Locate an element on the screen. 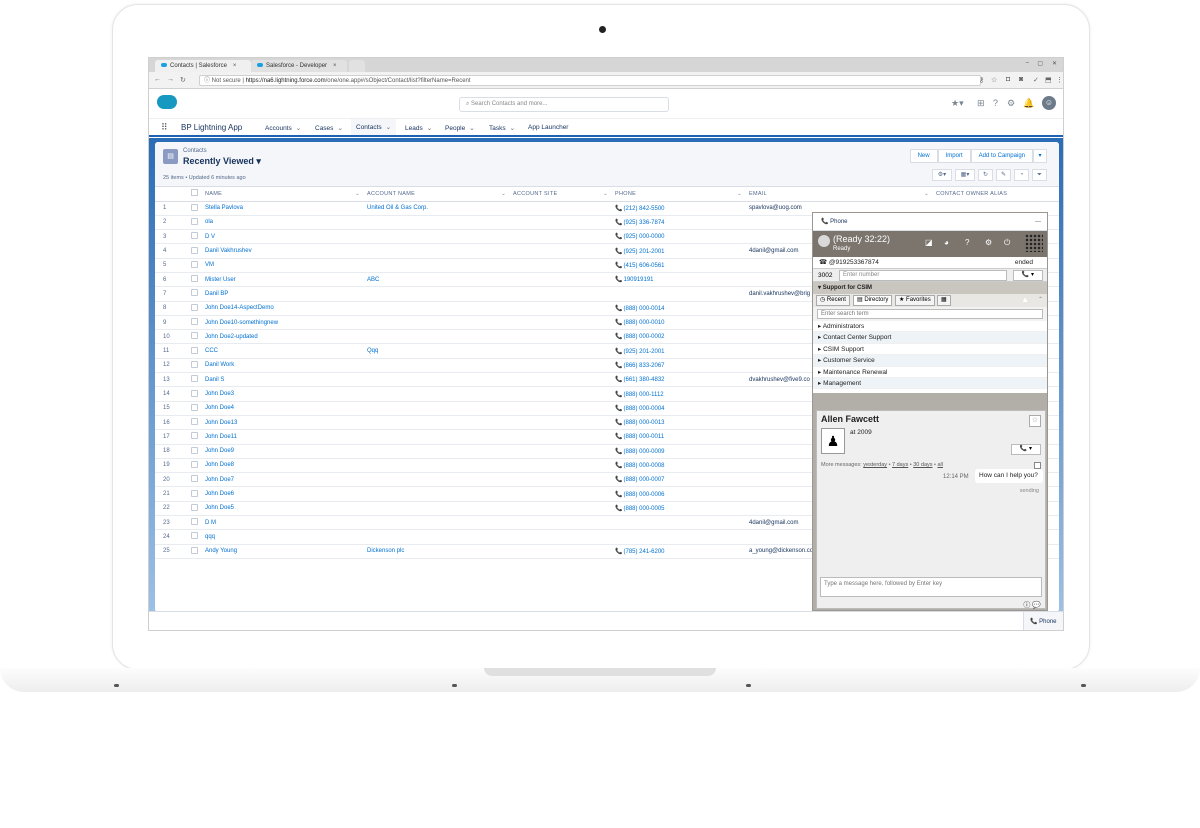 This screenshot has width=1200, height=828. contact-name-link: John Doe4 is located at coordinates (219, 408).